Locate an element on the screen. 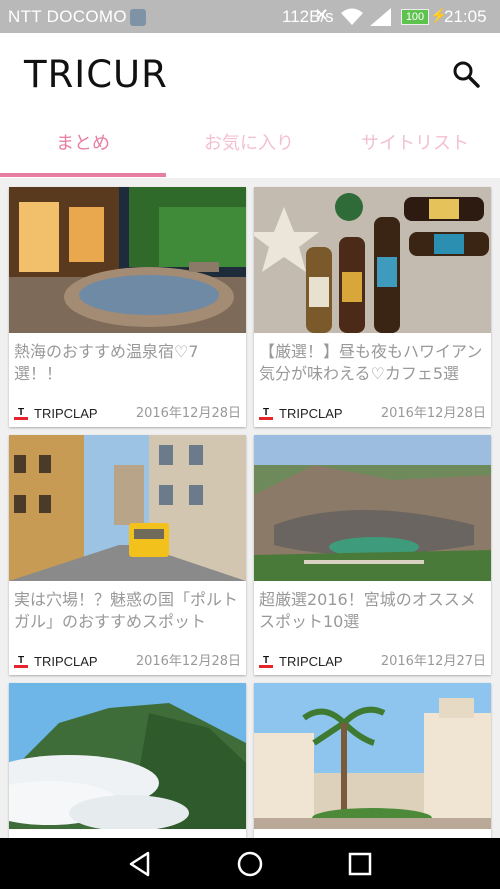  article-title: 【厳選！】昼も夜もハワイアン気分が味わえる♡カフェ5選 is located at coordinates (371, 362).